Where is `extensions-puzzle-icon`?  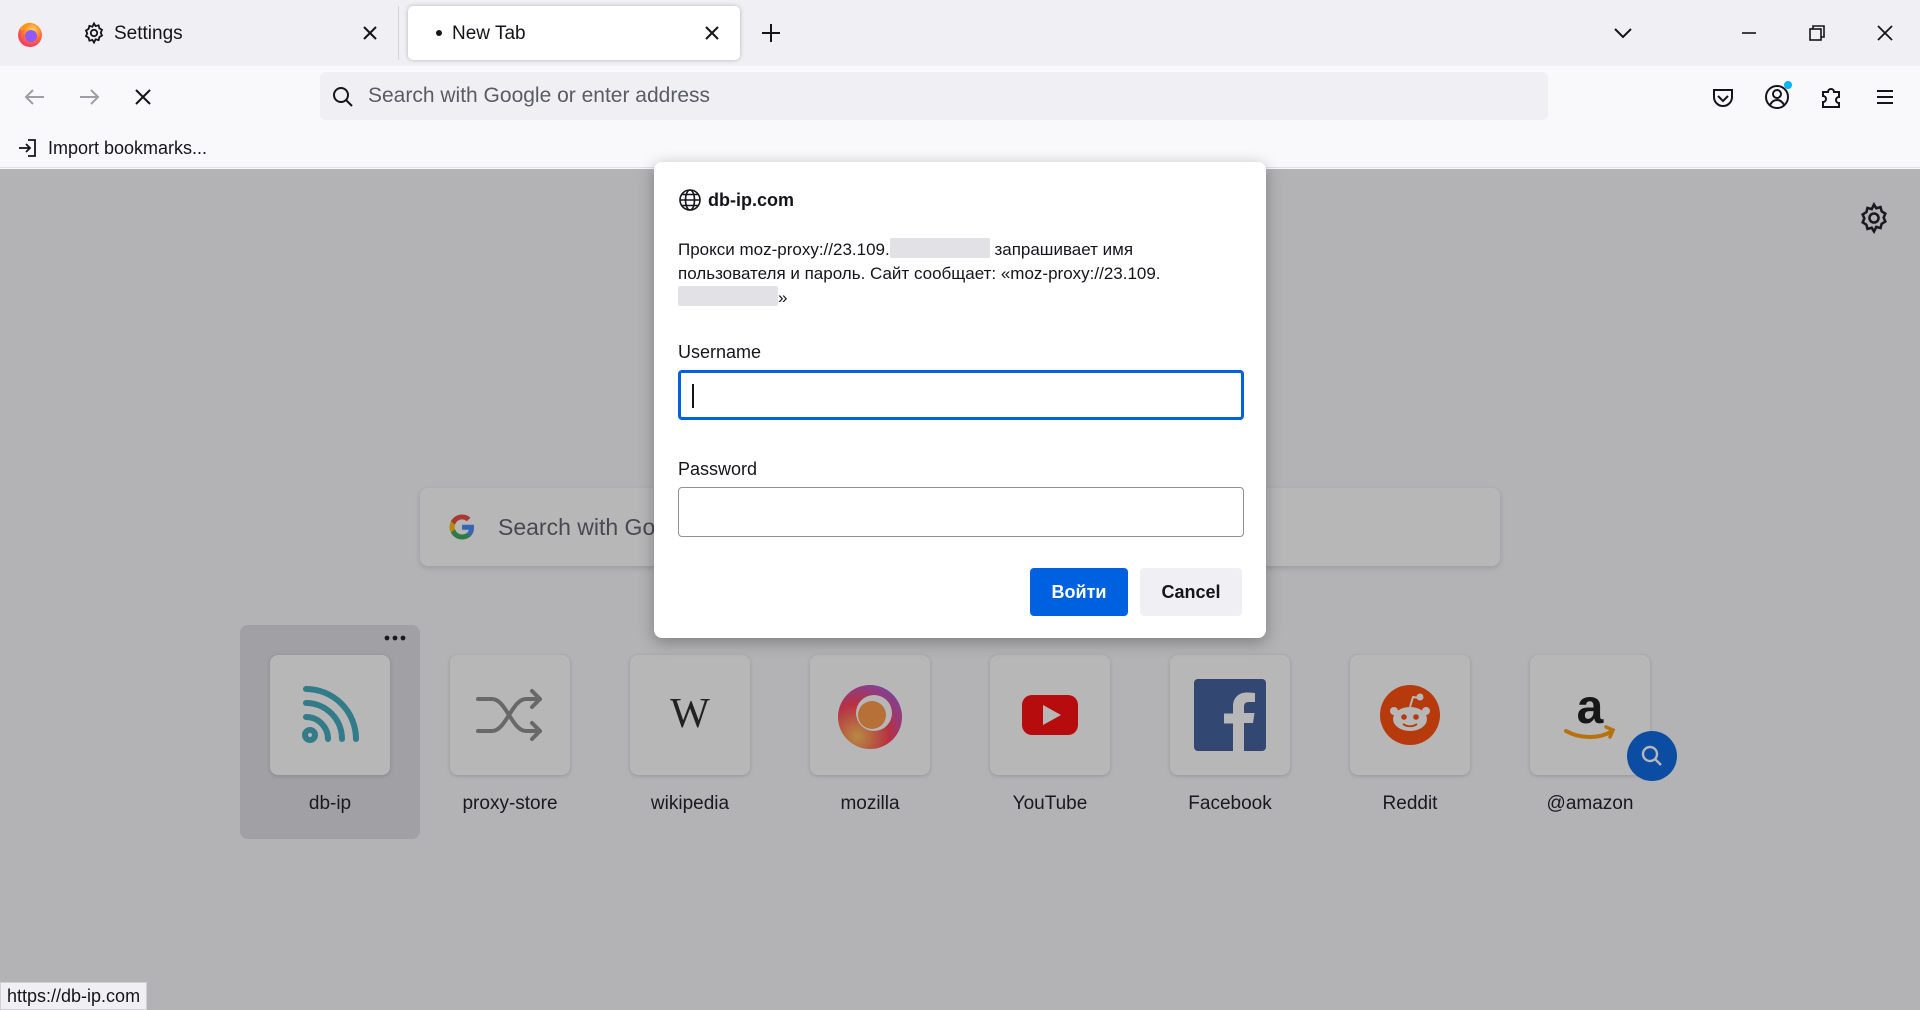
extensions-puzzle-icon is located at coordinates (1831, 97).